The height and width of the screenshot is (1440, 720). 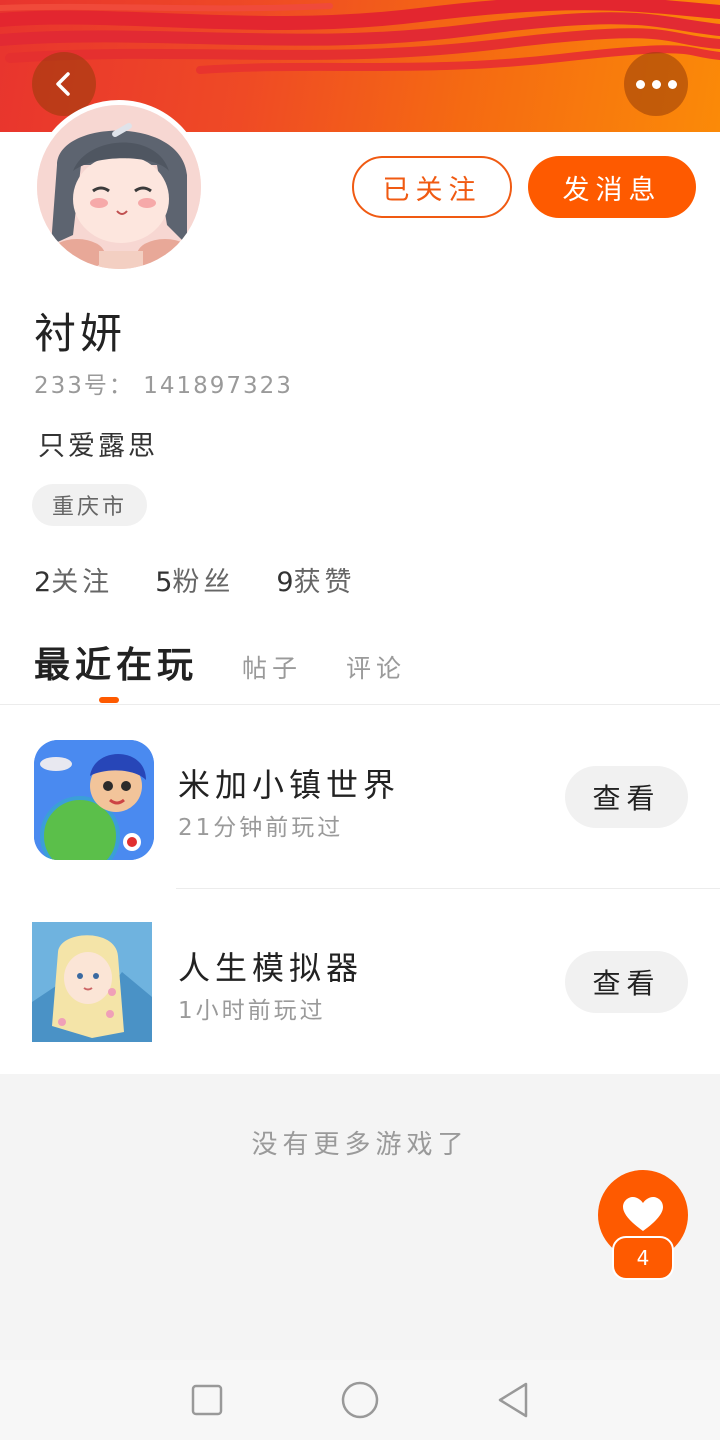 I want to click on chevron-left-icon, so click(x=63, y=84).